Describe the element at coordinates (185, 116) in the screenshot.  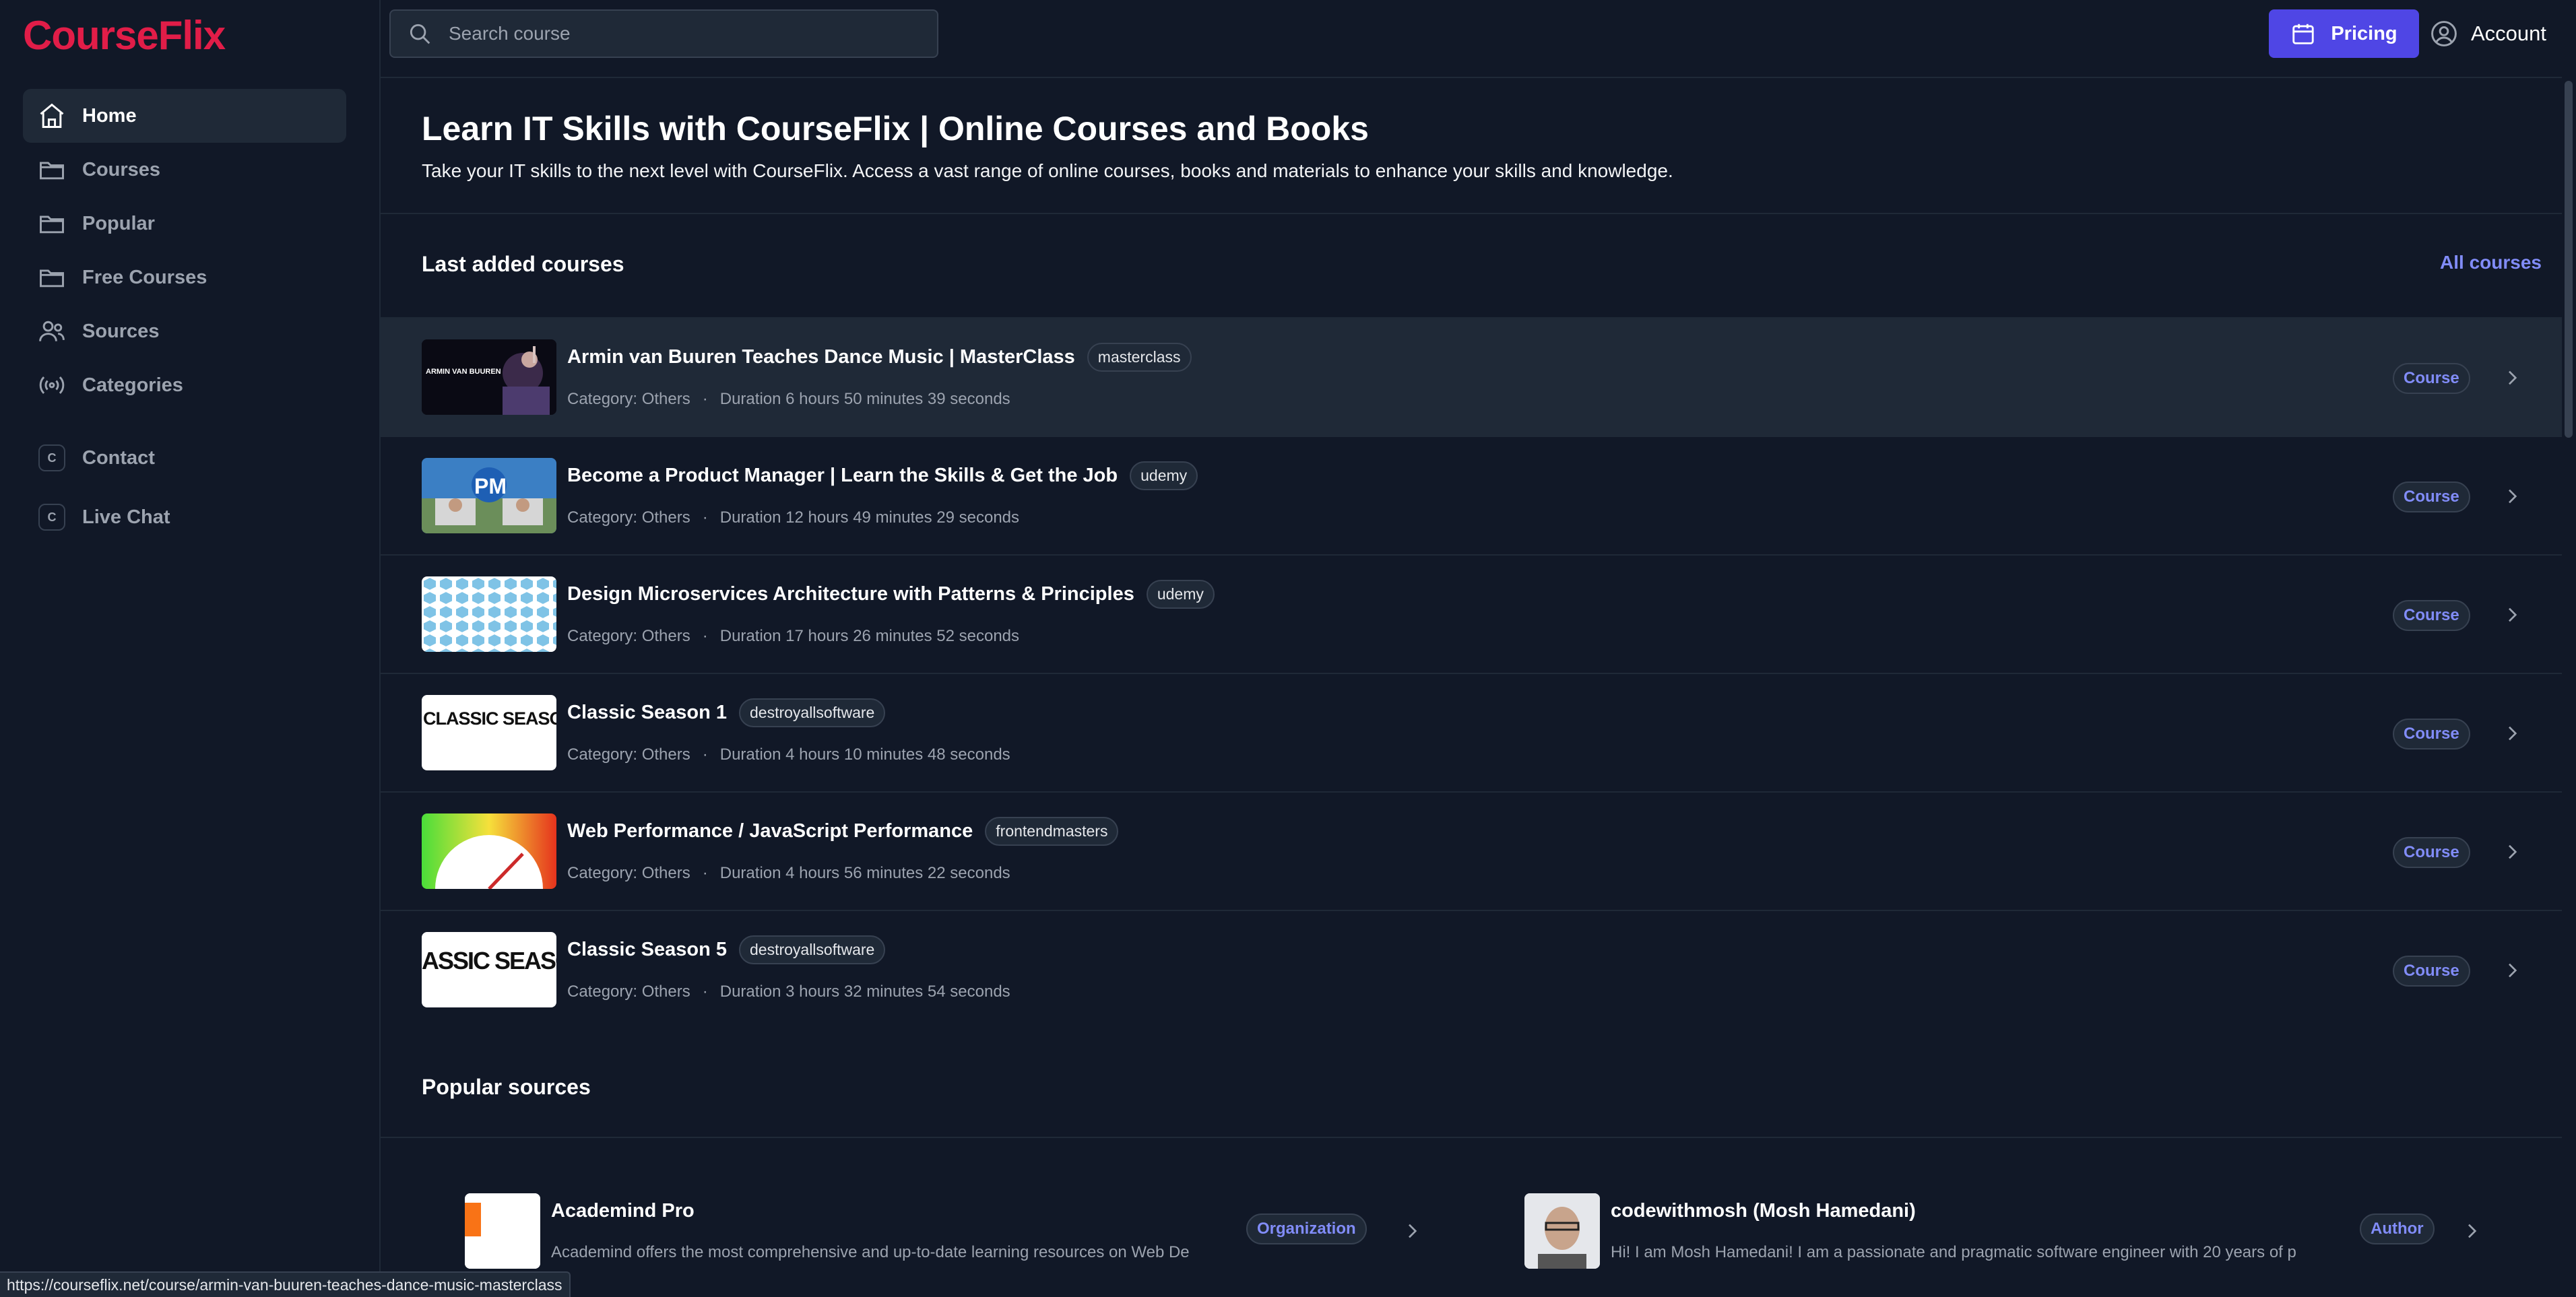
I see `sidebar-item-home: Home` at that location.